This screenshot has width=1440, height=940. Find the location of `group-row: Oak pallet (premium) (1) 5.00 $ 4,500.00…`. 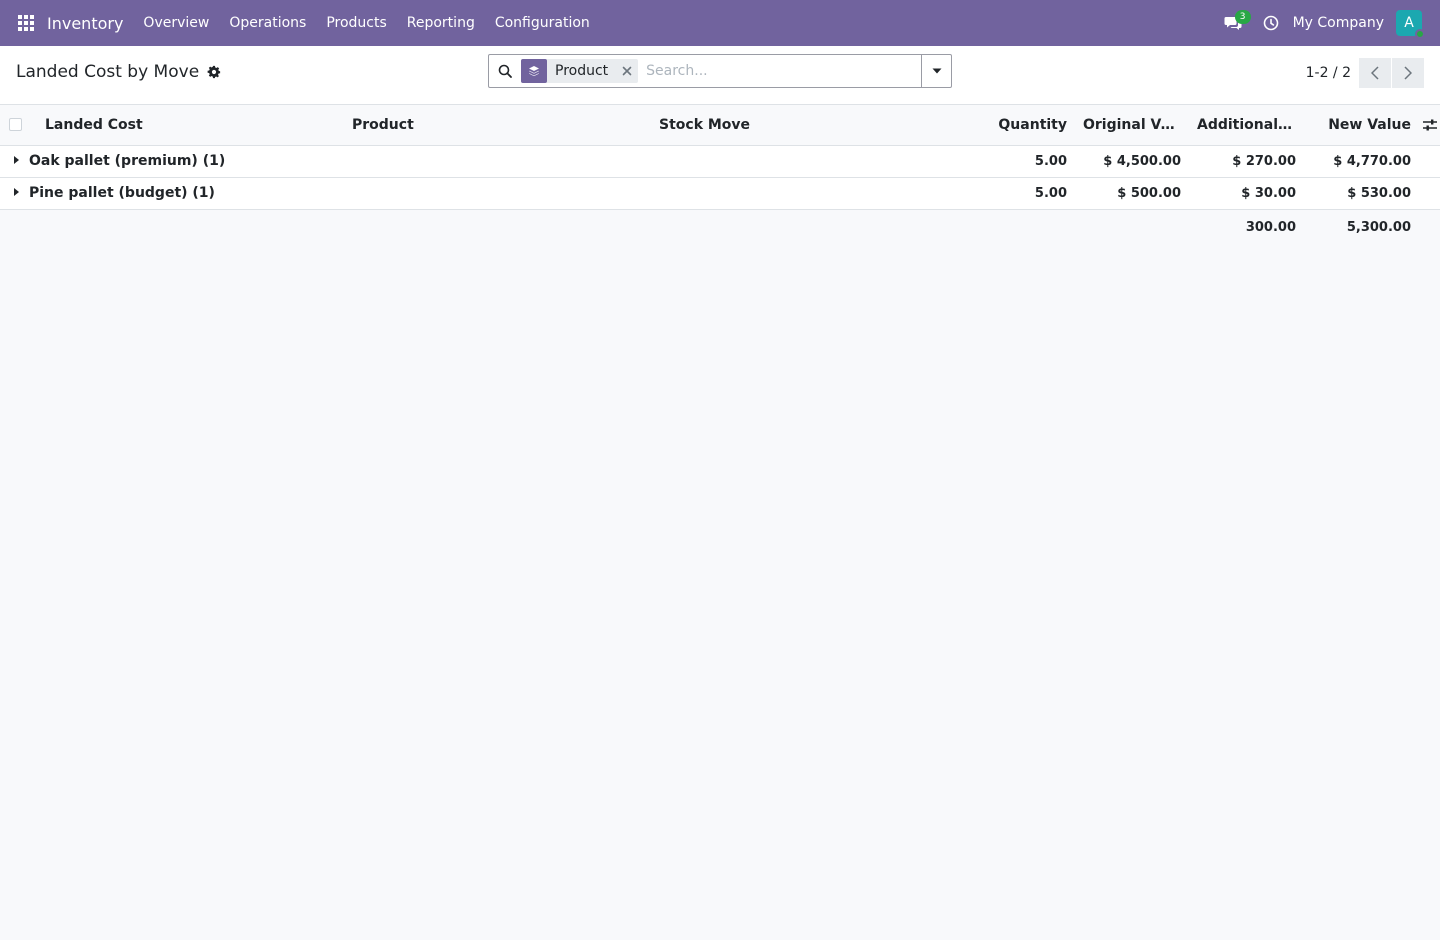

group-row: Oak pallet (premium) (1) 5.00 $ 4,500.00… is located at coordinates (720, 161).